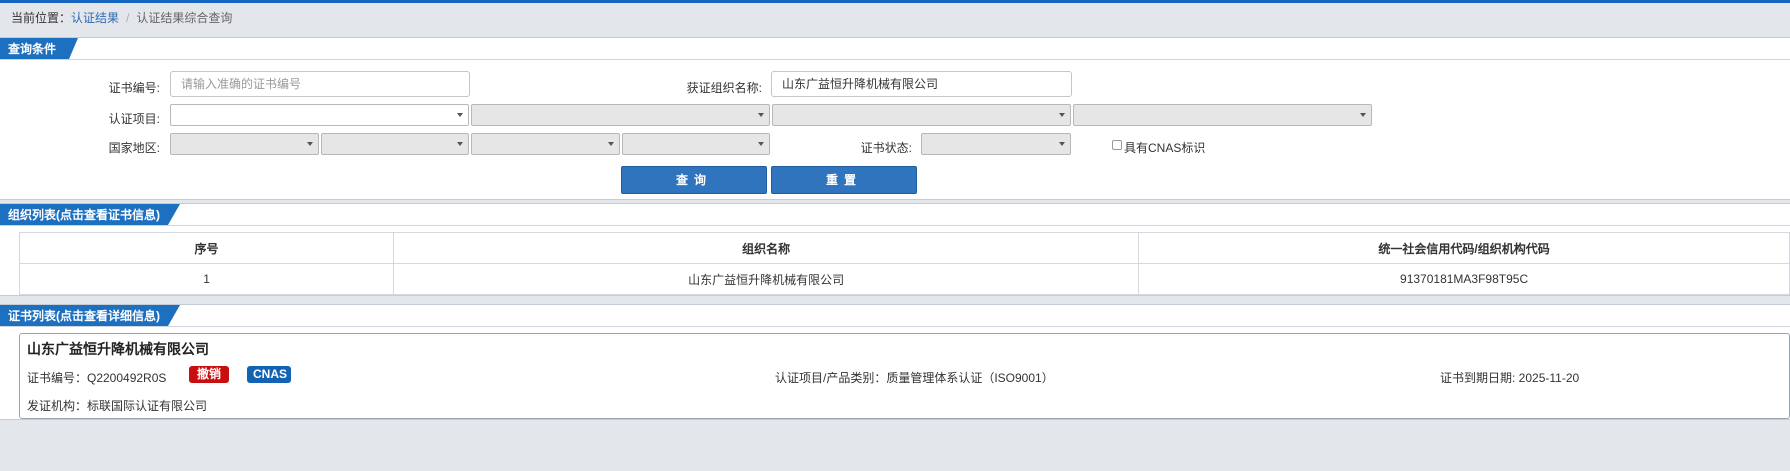 This screenshot has height=471, width=1790. Describe the element at coordinates (121, 17) in the screenshot. I see `breadcrumb: 当前位置：认证结果 / 认证结果综合查询` at that location.